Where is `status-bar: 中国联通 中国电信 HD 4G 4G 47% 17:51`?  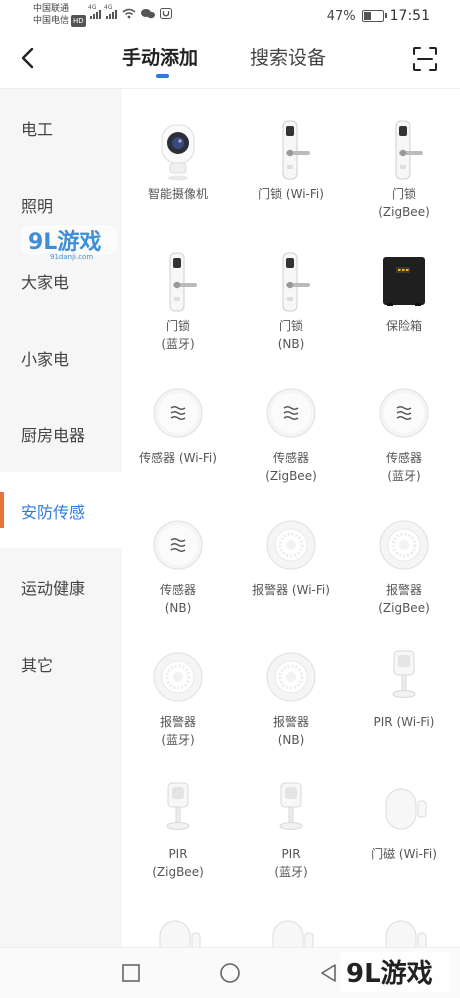 status-bar: 中国联通 中国电信 HD 4G 4G 47% 17:51 is located at coordinates (230, 16).